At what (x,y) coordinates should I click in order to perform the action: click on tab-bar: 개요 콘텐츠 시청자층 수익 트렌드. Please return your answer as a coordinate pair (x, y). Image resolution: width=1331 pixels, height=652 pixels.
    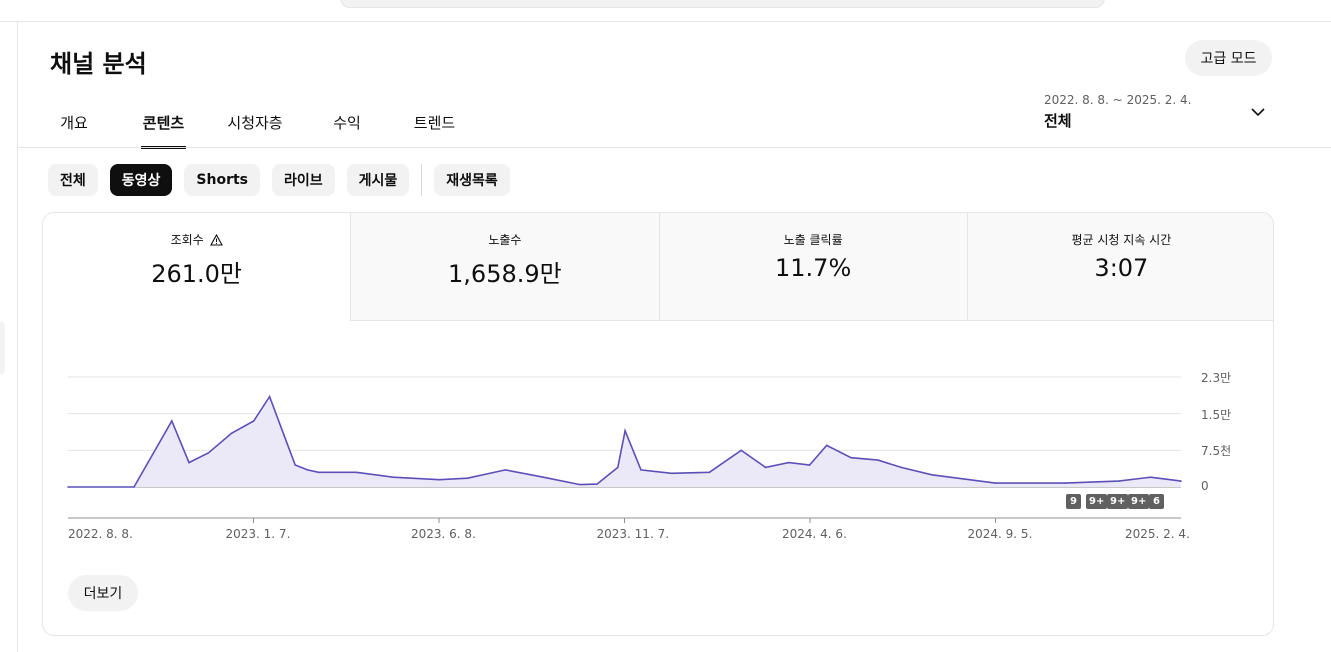
    Looking at the image, I should click on (248, 128).